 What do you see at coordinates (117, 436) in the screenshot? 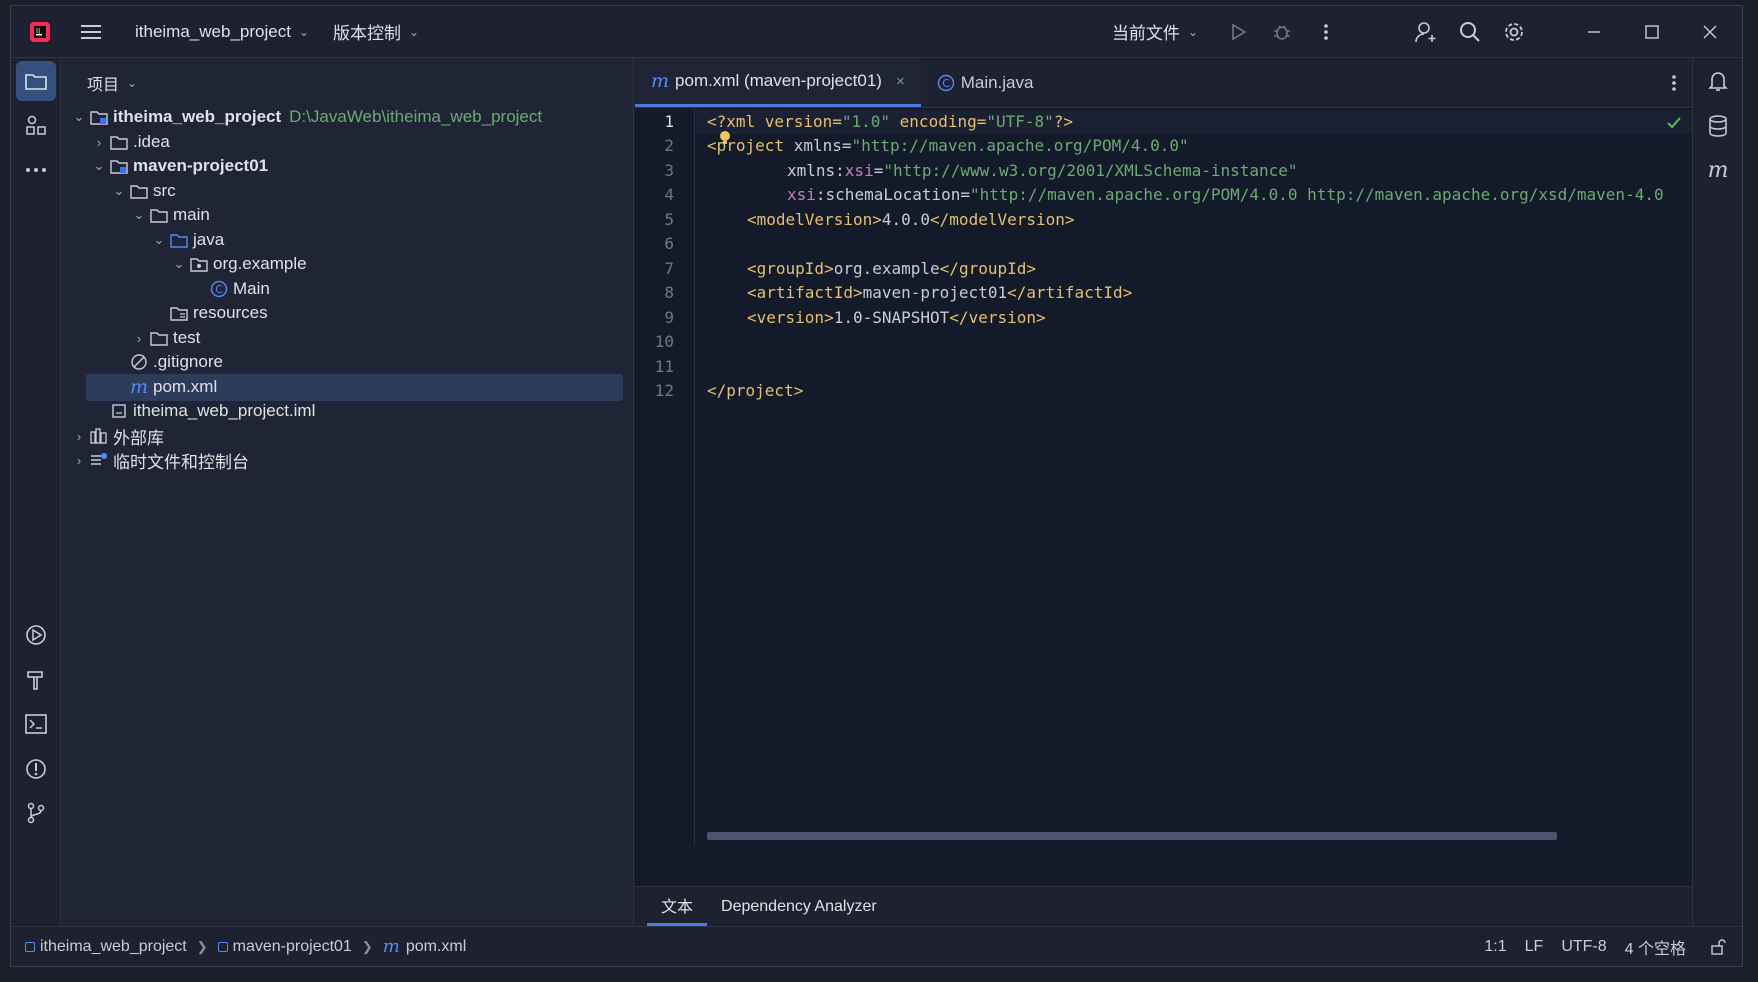
I see `tree-item-external-libs: › 外部库` at bounding box center [117, 436].